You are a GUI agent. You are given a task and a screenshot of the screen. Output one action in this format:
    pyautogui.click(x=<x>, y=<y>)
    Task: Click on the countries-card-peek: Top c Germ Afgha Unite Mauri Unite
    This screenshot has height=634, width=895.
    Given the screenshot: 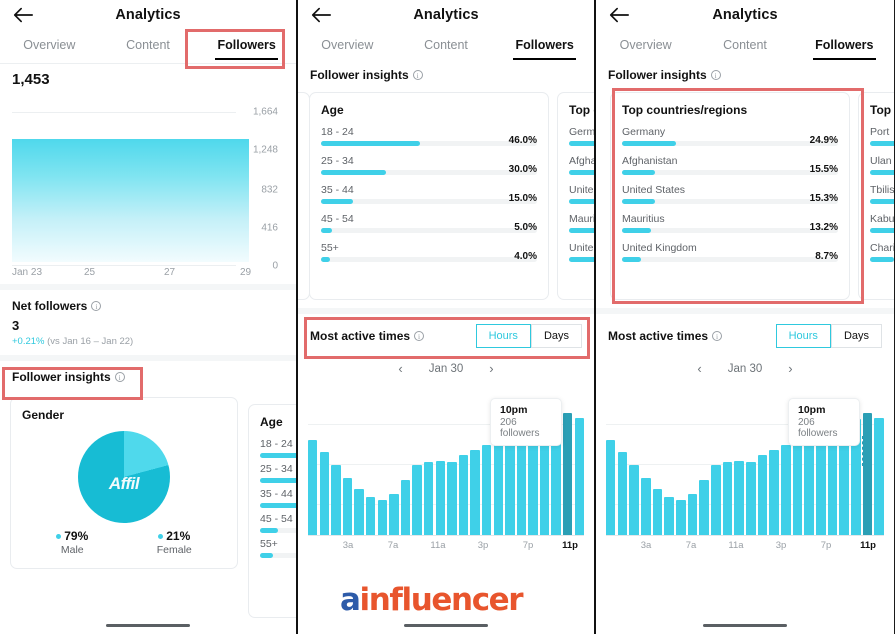 What is the action you would take?
    pyautogui.click(x=575, y=196)
    